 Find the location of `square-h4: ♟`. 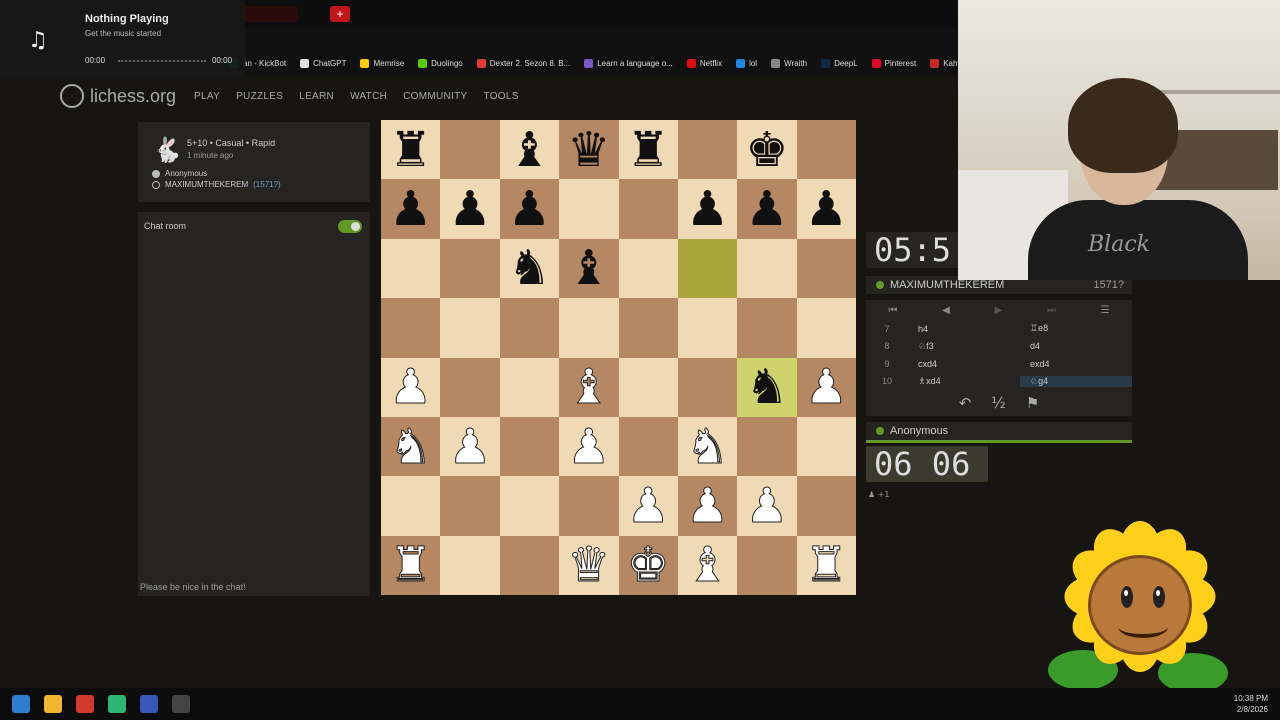

square-h4: ♟ is located at coordinates (826, 387).